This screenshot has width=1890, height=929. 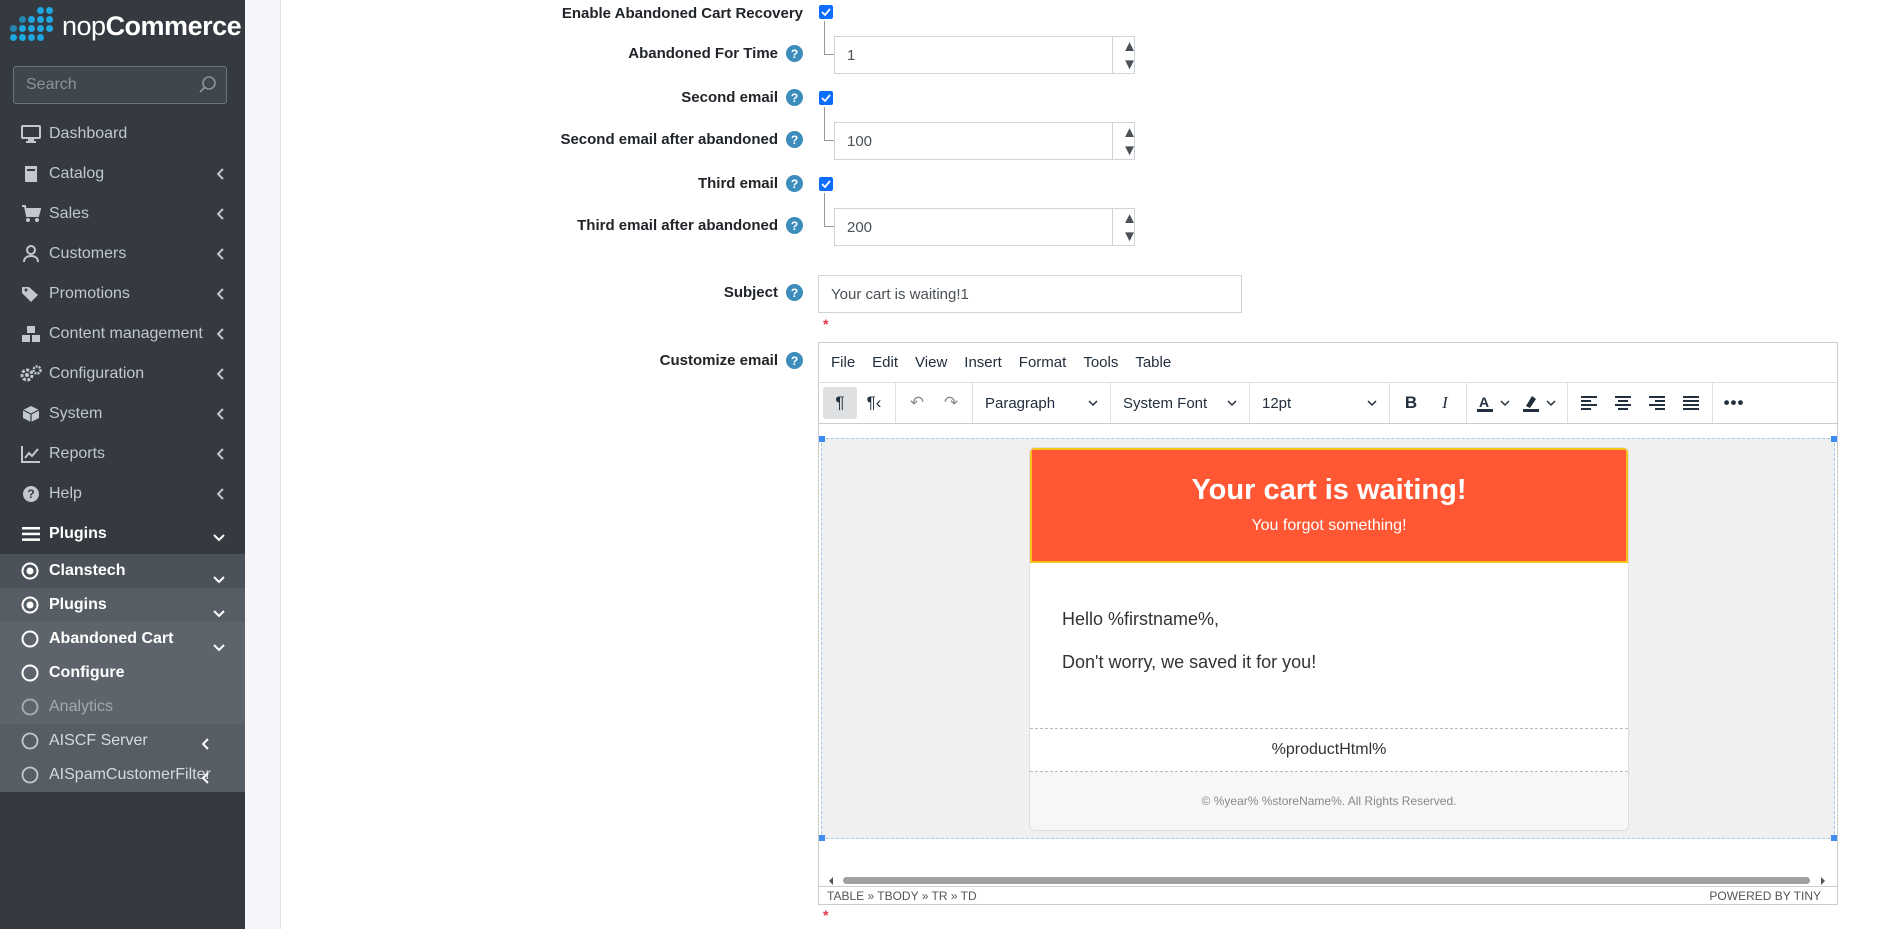 I want to click on sidebar-item-label: Content management, so click(x=126, y=333).